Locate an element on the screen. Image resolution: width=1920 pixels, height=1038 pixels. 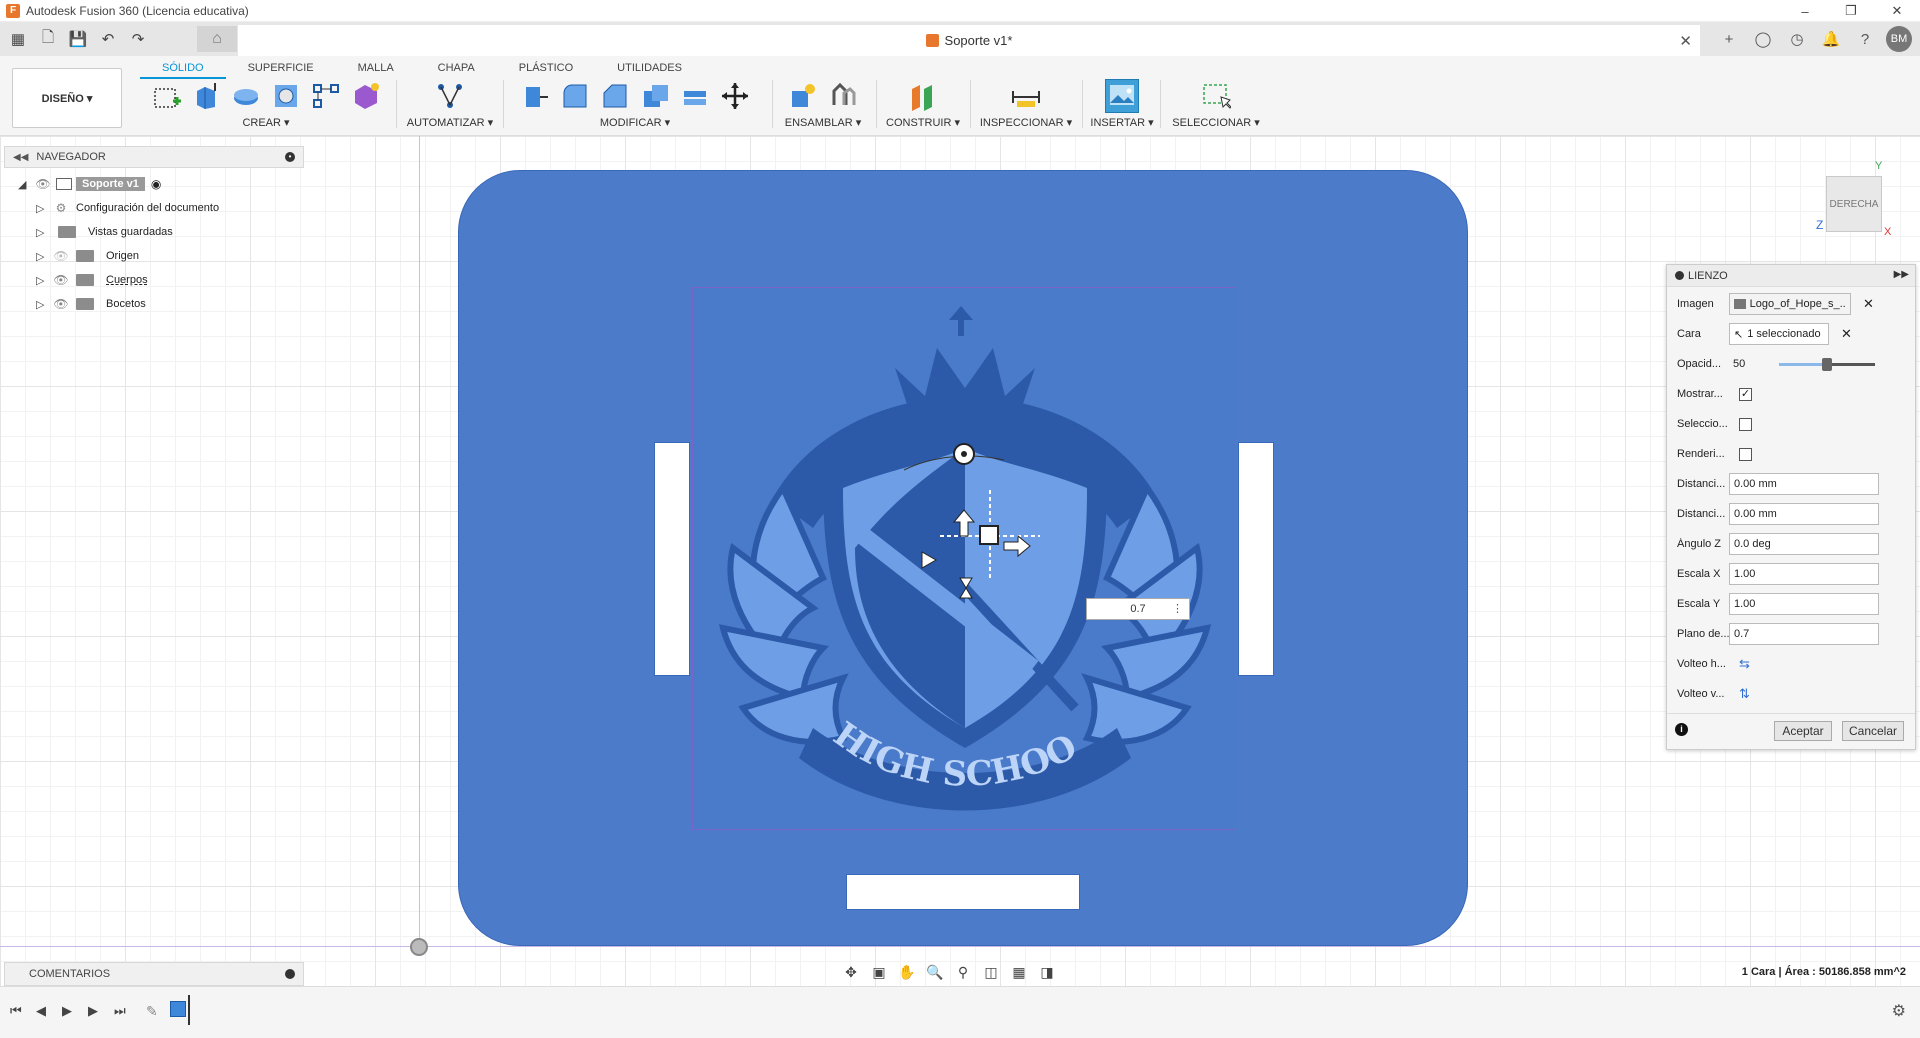
tab-chapa: CHAPA is located at coordinates (456, 69).